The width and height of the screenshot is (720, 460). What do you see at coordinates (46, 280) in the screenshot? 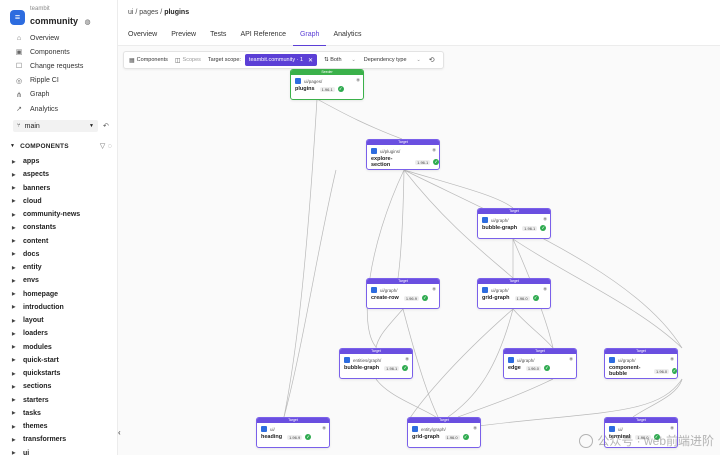
I see `tree-item: ▶ envs` at bounding box center [46, 280].